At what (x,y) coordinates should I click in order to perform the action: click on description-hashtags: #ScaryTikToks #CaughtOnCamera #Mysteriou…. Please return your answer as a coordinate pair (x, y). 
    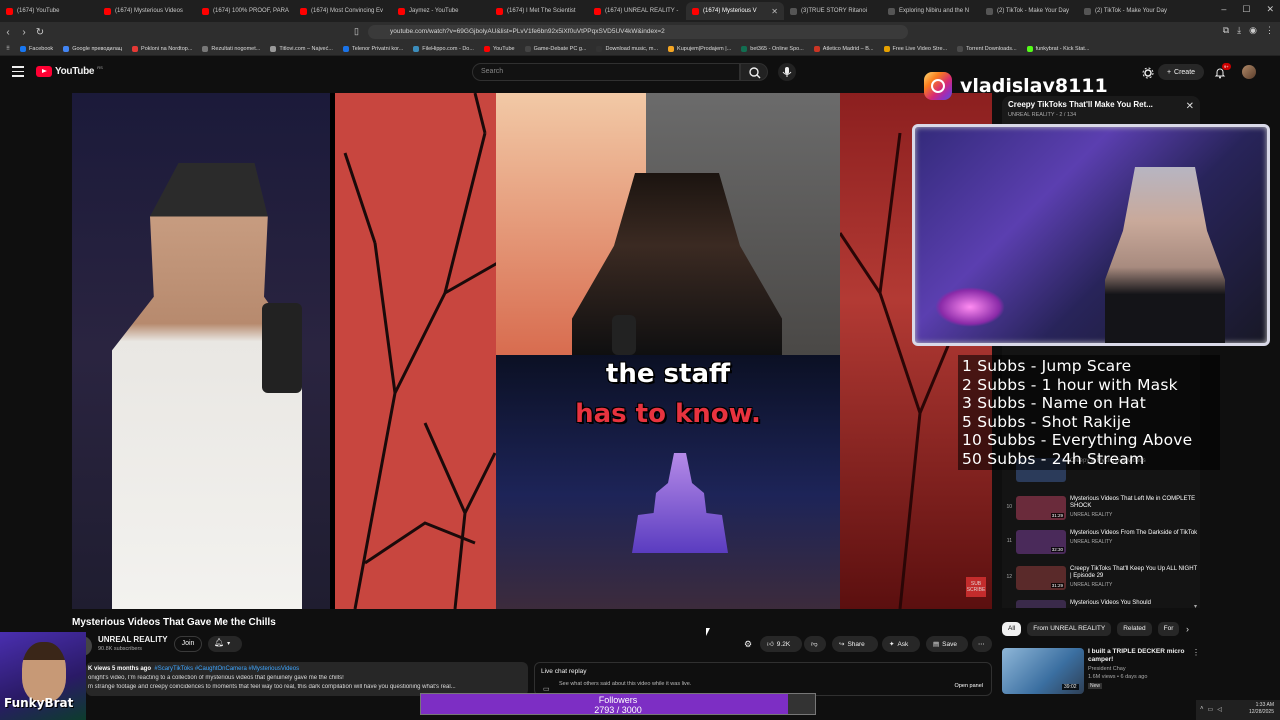
    Looking at the image, I should click on (226, 669).